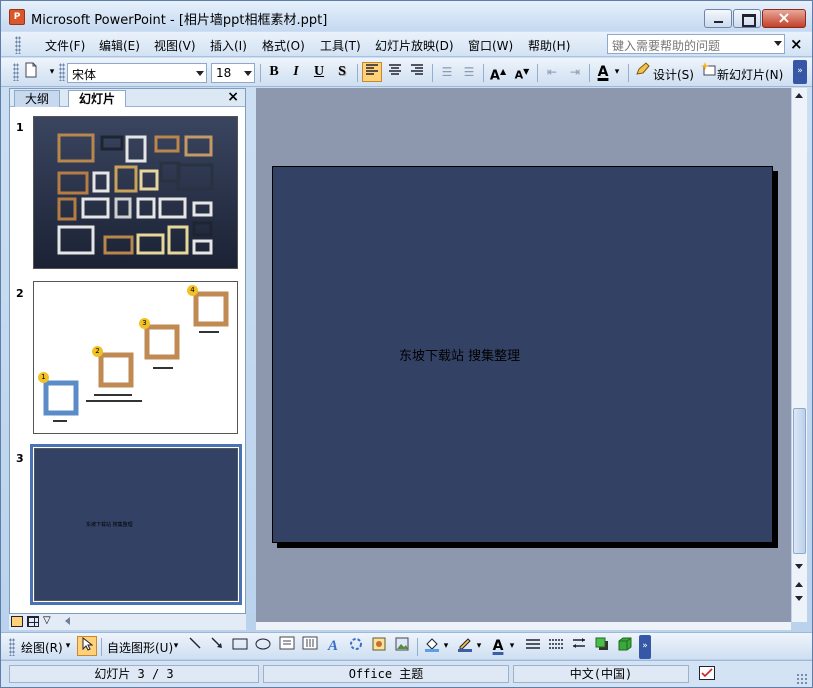 This screenshot has height=688, width=813. Describe the element at coordinates (42, 647) in the screenshot. I see `draw-menu-button: 绘图(R)` at that location.